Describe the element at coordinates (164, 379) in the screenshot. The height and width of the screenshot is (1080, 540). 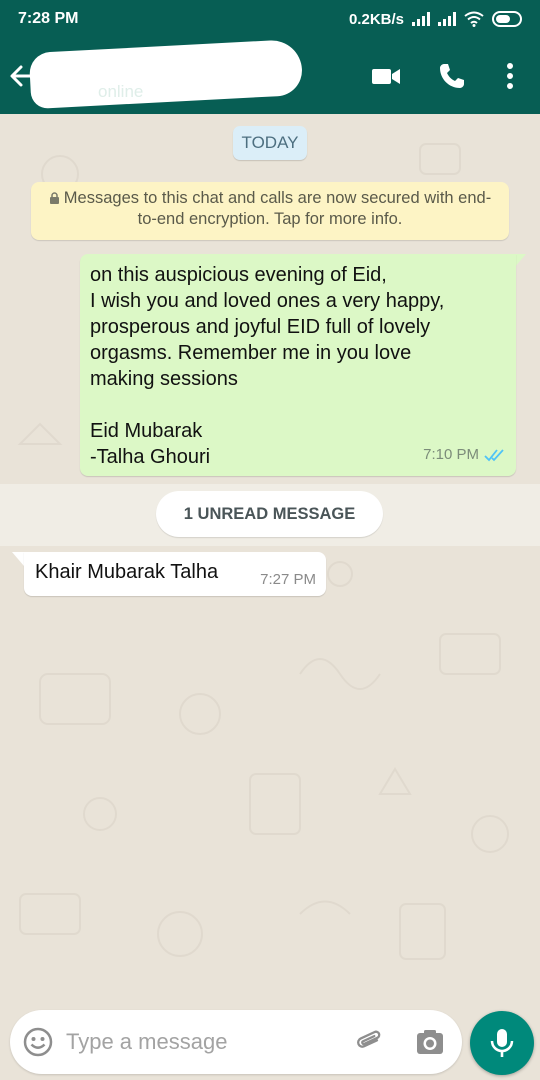
I see `message-line: making sessions` at that location.